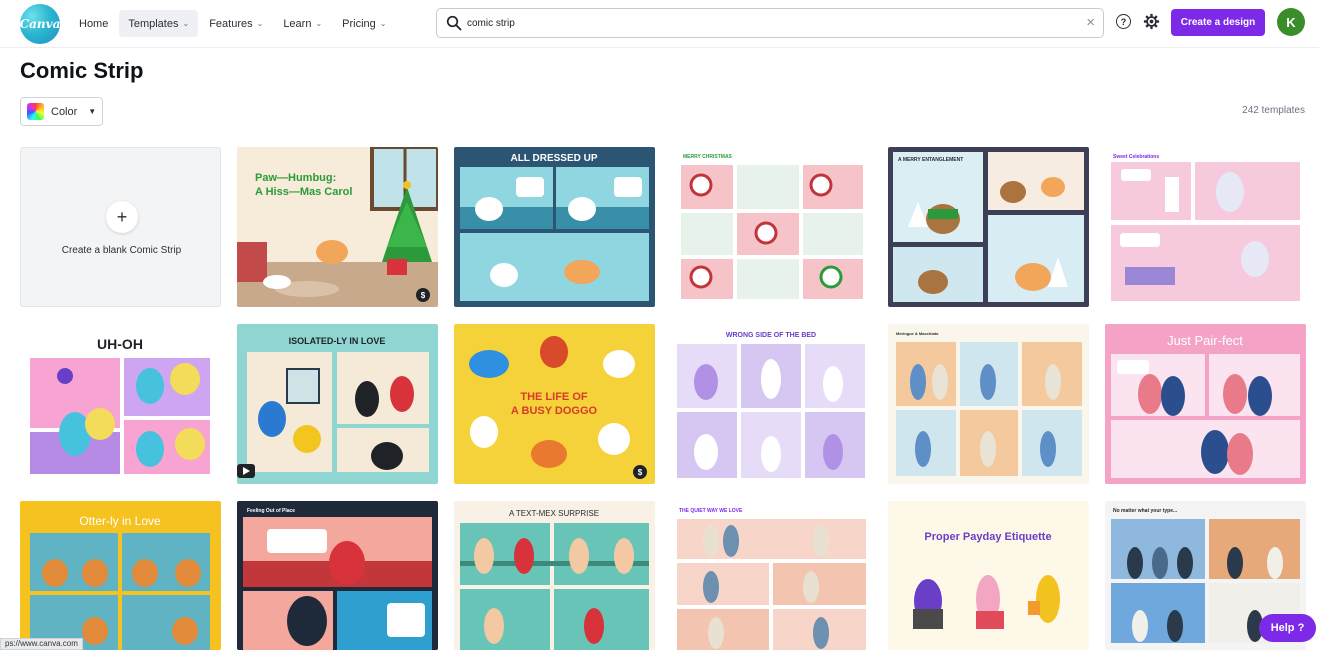 This screenshot has width=1319, height=650. I want to click on template-card: A MERRY ENTANGLEMENT, so click(988, 227).